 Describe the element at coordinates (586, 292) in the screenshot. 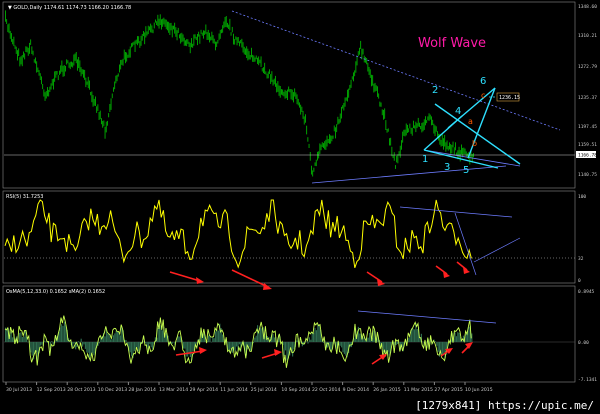

I see `osma-tick: 0.8945` at that location.